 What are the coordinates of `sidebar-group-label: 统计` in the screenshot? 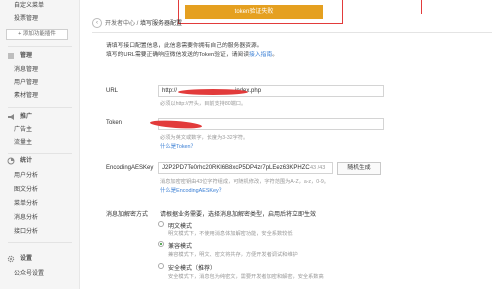 It's located at (26, 161).